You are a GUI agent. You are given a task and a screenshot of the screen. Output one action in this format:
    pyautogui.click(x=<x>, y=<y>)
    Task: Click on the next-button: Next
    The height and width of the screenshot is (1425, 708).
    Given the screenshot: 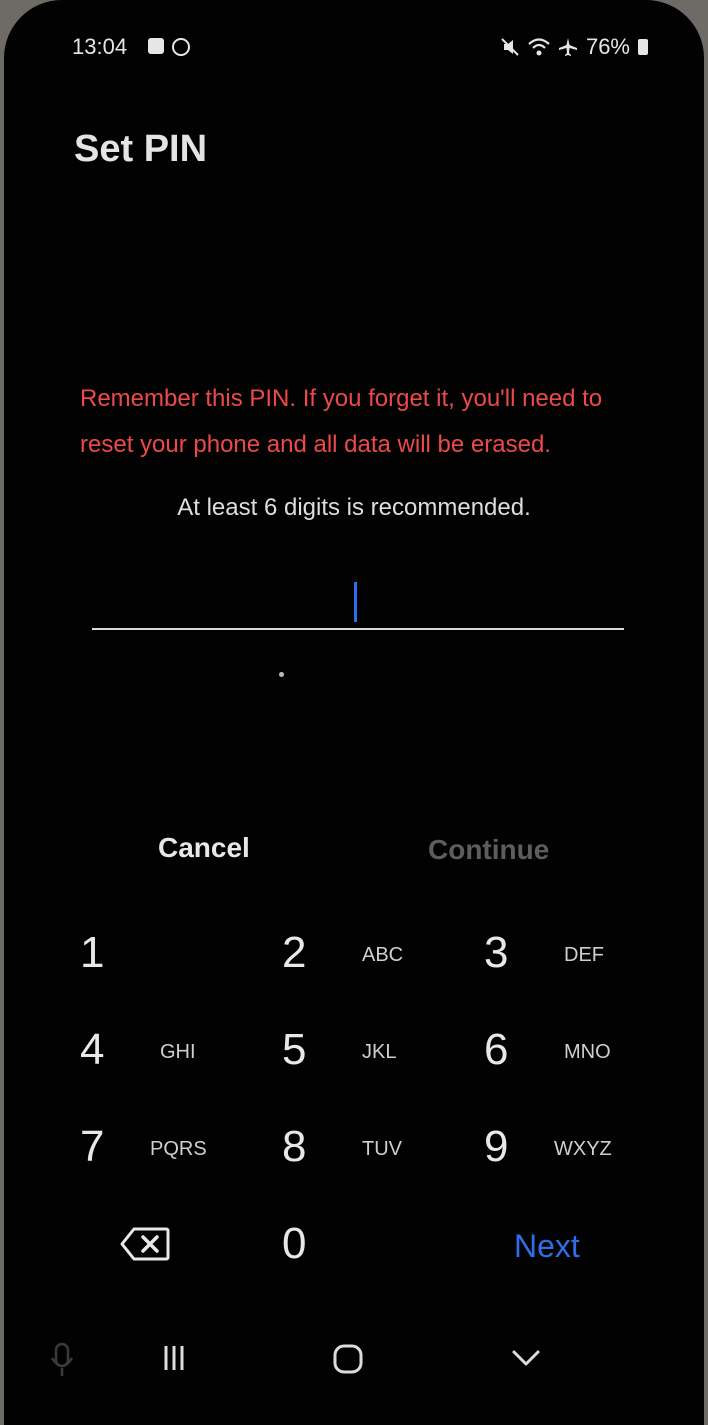 What is the action you would take?
    pyautogui.click(x=547, y=1246)
    